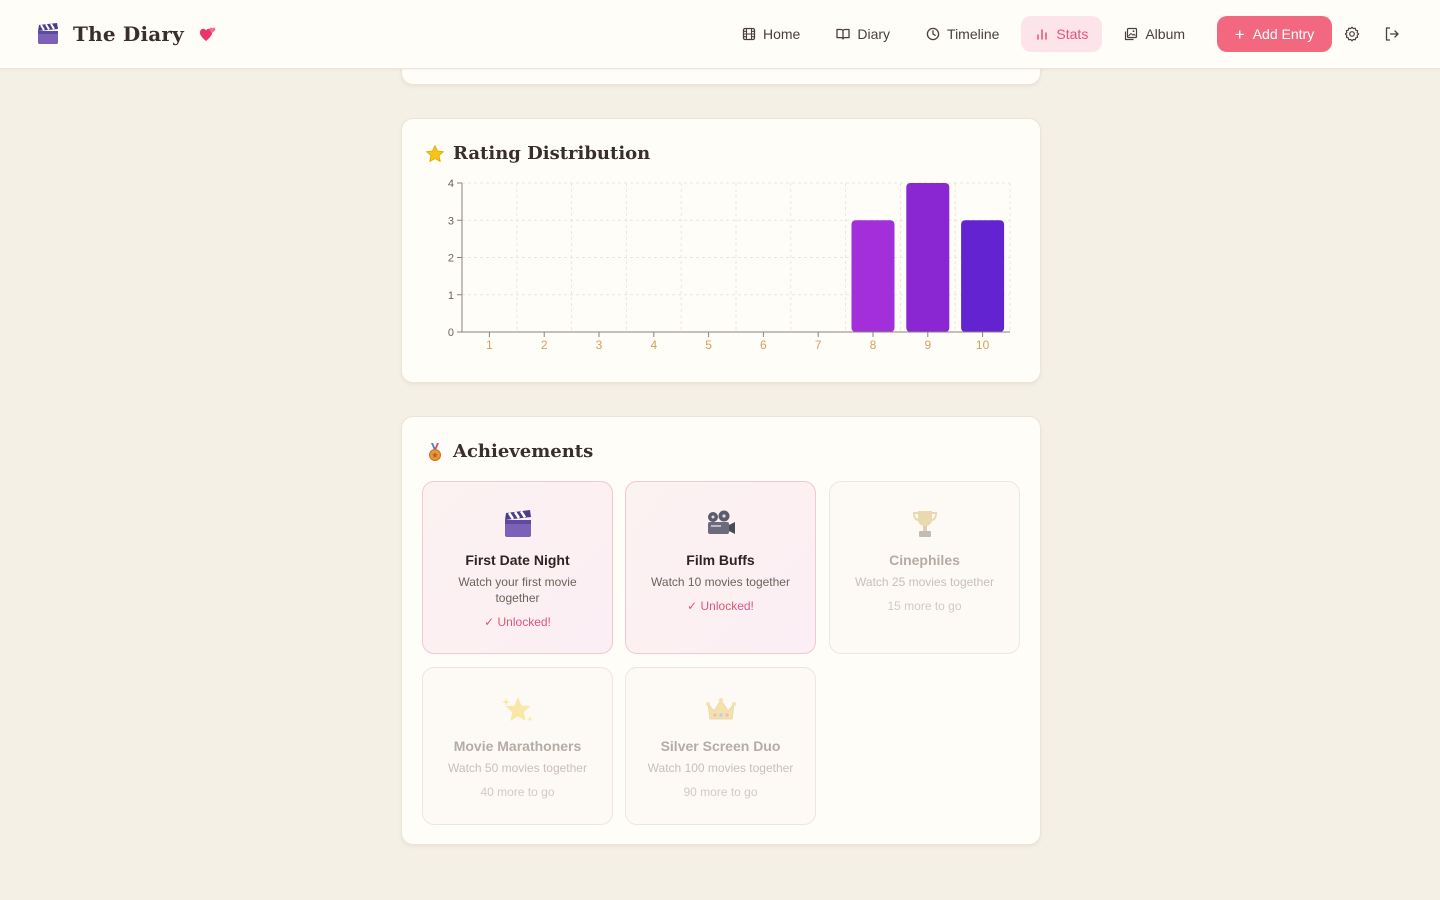 The width and height of the screenshot is (1440, 900). What do you see at coordinates (708, 345) in the screenshot?
I see `x-tick-label: 5` at bounding box center [708, 345].